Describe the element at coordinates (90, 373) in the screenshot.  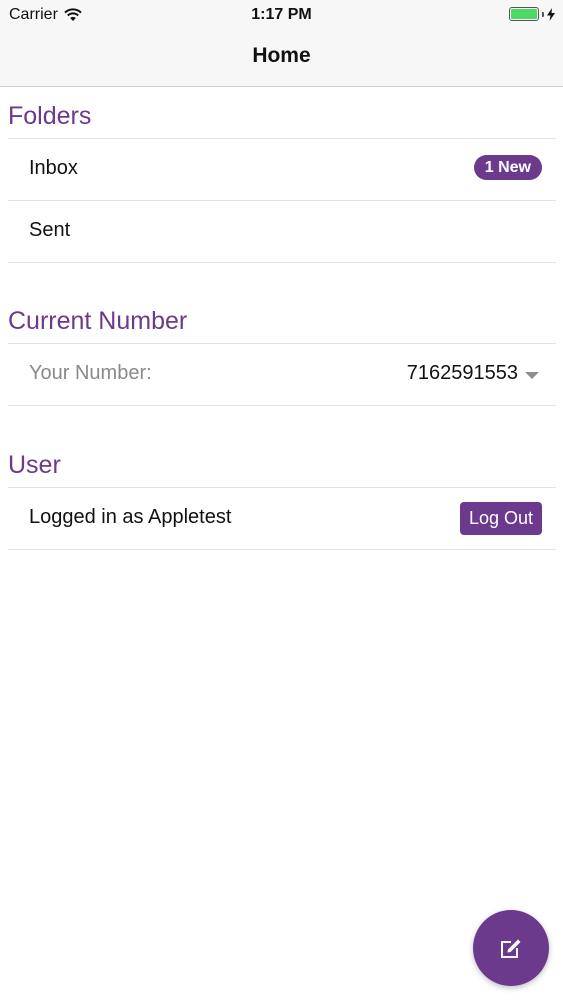
I see `your-number-label: Your Number:` at that location.